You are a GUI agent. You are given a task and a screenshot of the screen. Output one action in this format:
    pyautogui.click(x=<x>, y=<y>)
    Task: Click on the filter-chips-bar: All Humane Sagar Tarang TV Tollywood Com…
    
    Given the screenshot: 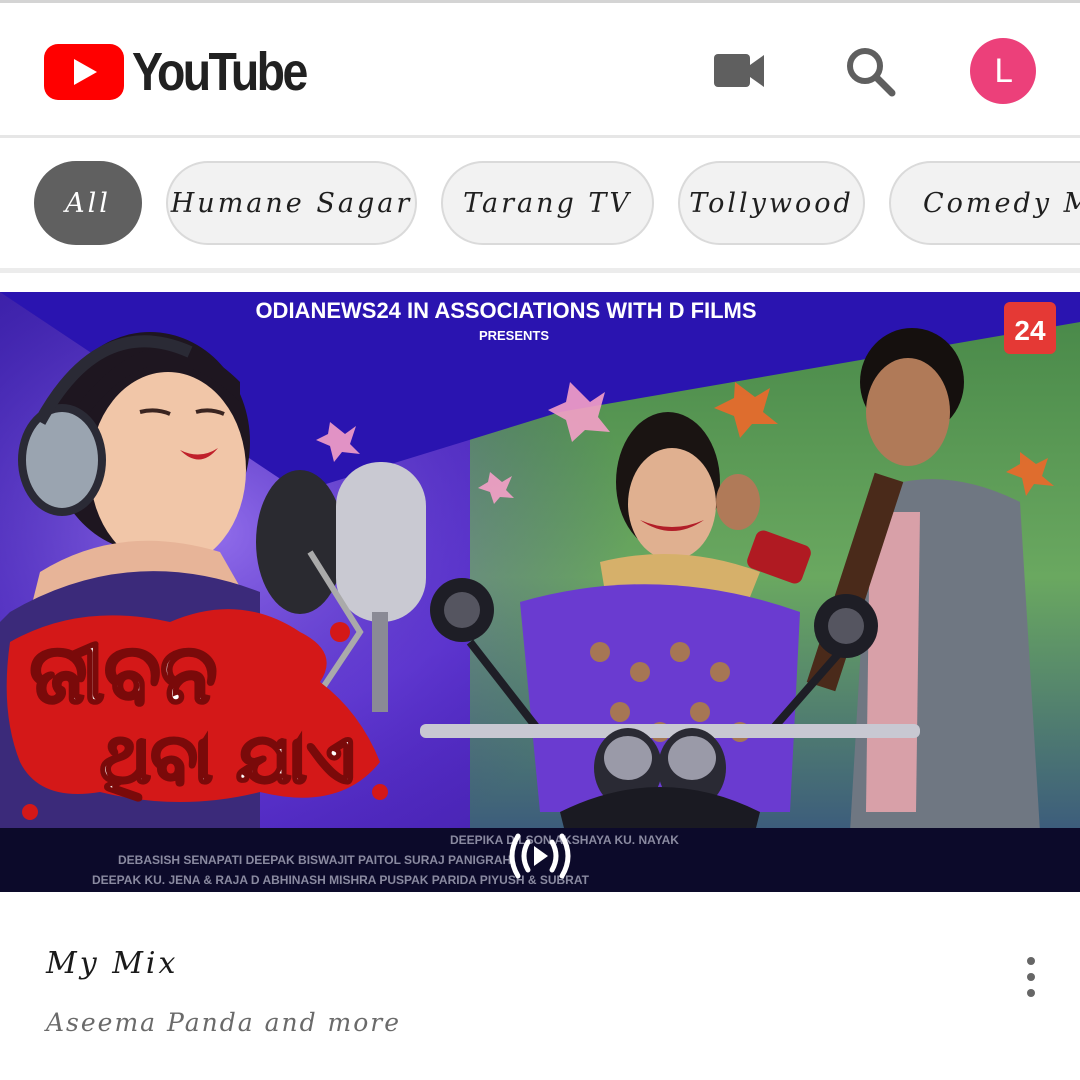 What is the action you would take?
    pyautogui.click(x=540, y=204)
    